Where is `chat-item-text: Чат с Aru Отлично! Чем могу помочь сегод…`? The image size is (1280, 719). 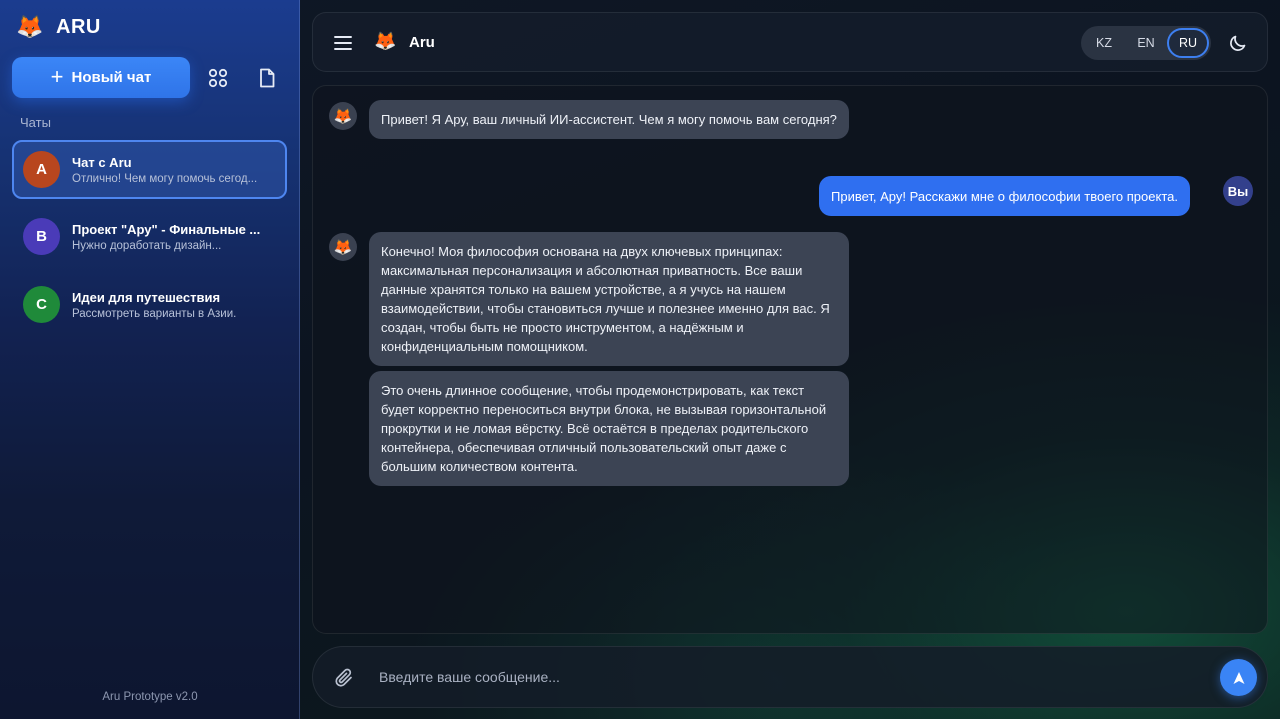
chat-item-text: Чат с Aru Отлично! Чем могу помочь сегод… is located at coordinates (172, 170).